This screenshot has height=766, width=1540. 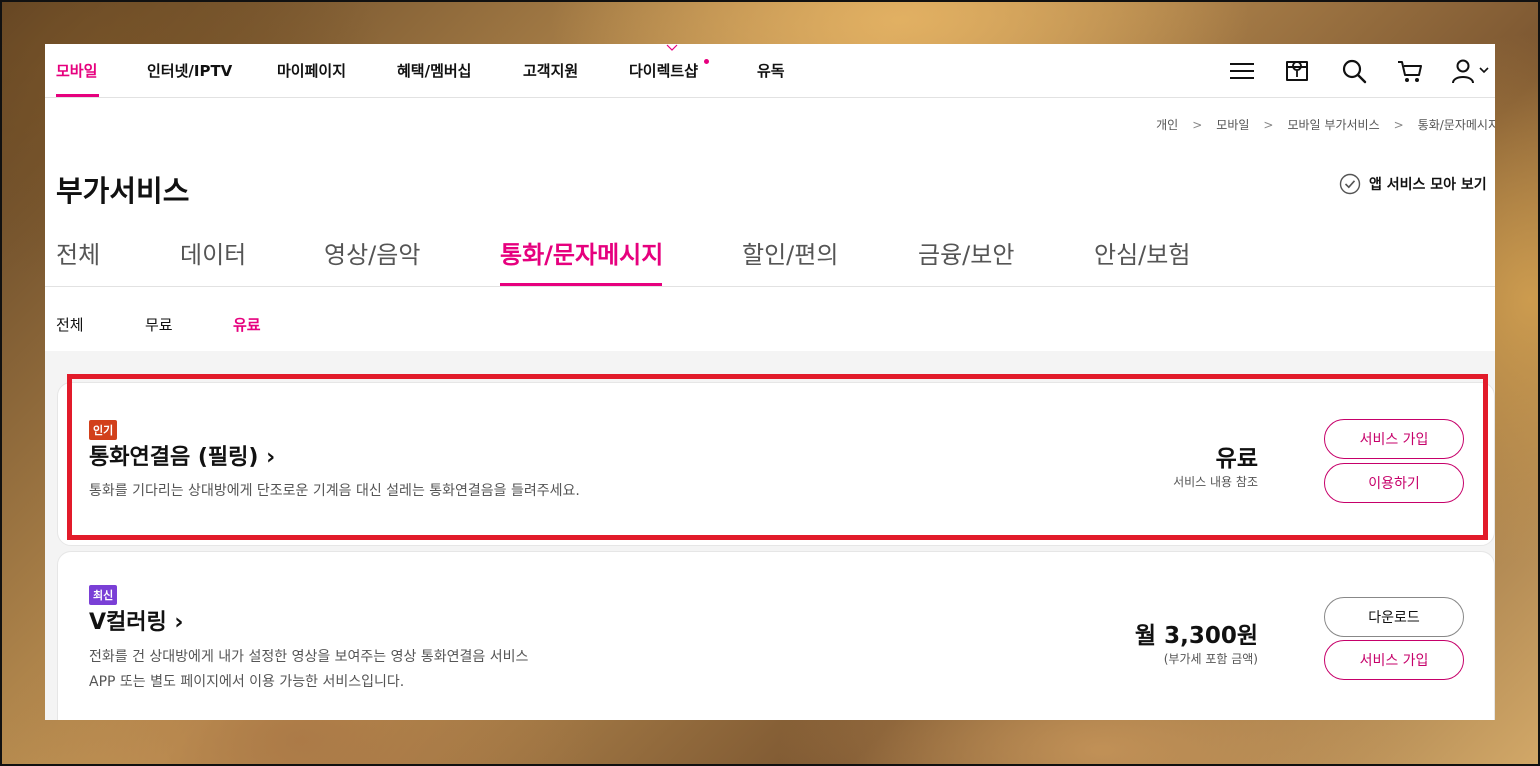 What do you see at coordinates (77, 95) in the screenshot?
I see `gnb-active-indicator` at bounding box center [77, 95].